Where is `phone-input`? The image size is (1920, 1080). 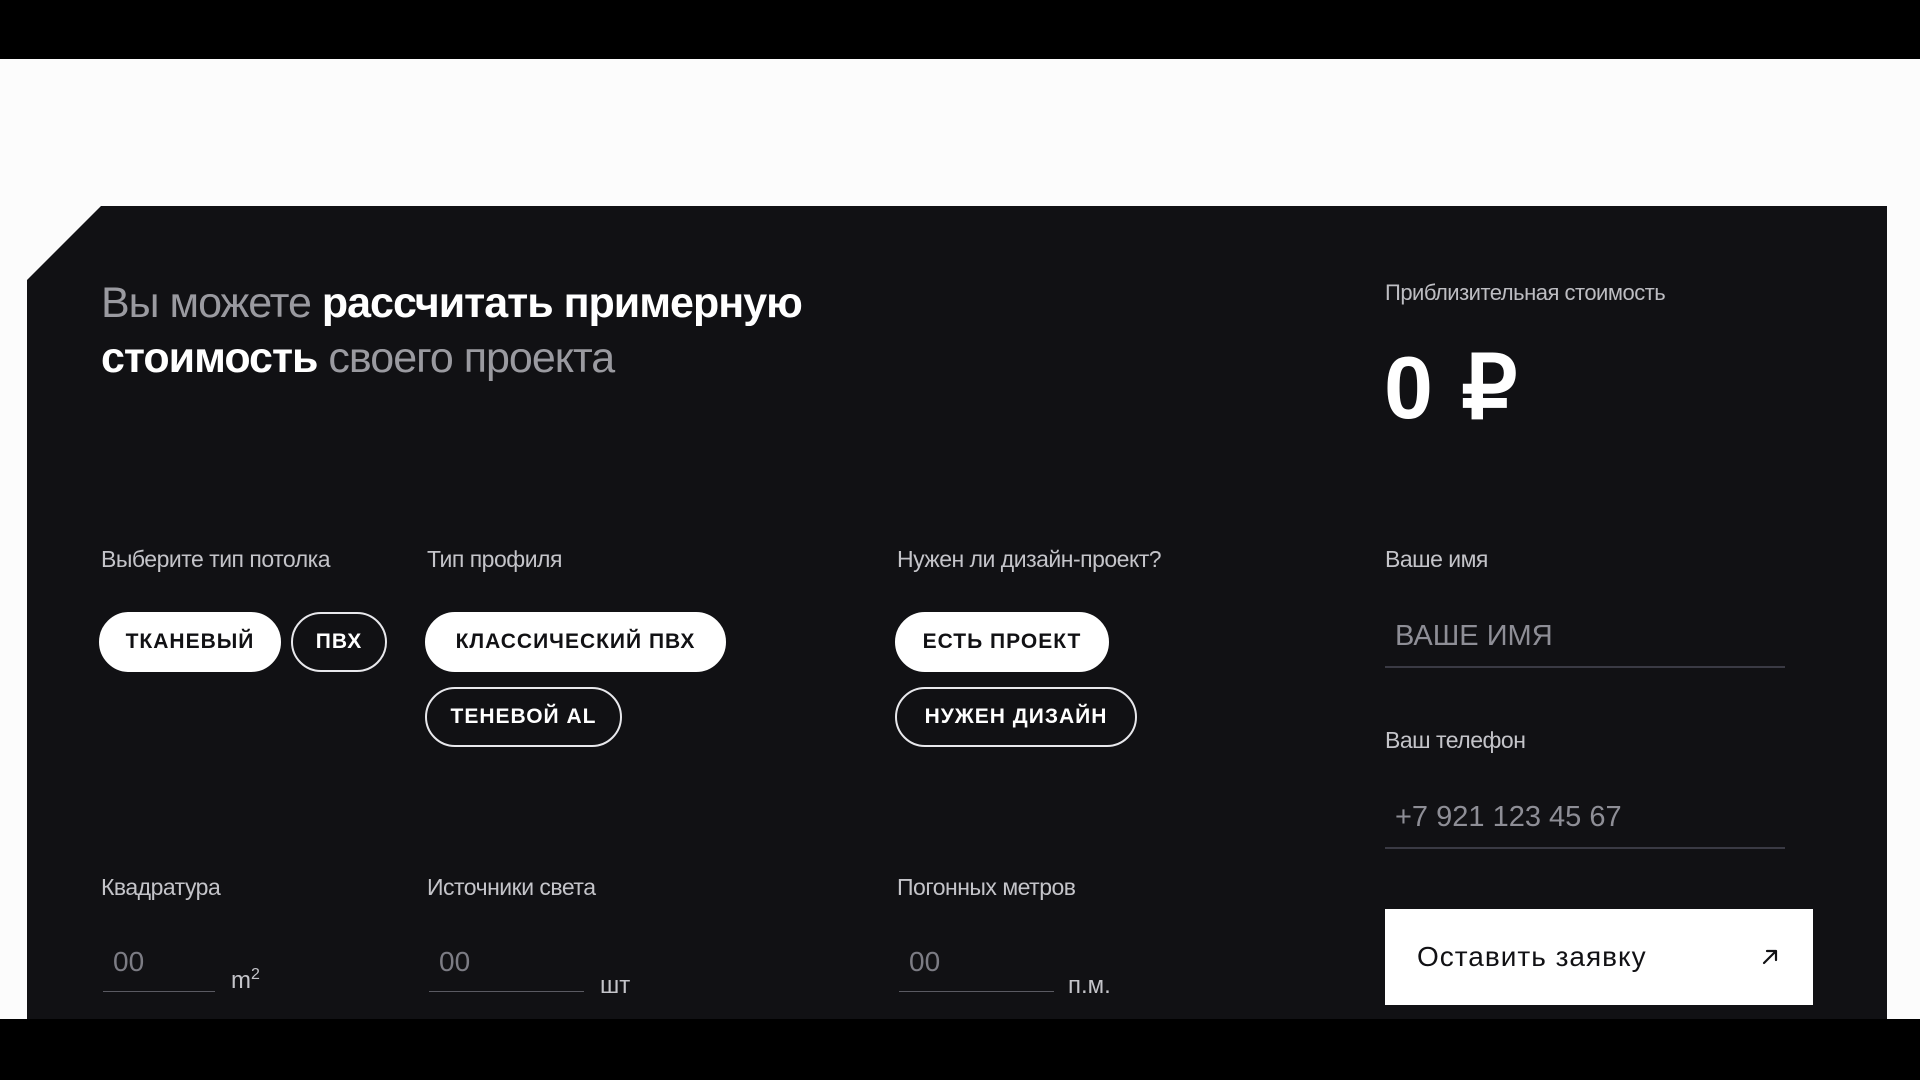 phone-input is located at coordinates (1585, 818).